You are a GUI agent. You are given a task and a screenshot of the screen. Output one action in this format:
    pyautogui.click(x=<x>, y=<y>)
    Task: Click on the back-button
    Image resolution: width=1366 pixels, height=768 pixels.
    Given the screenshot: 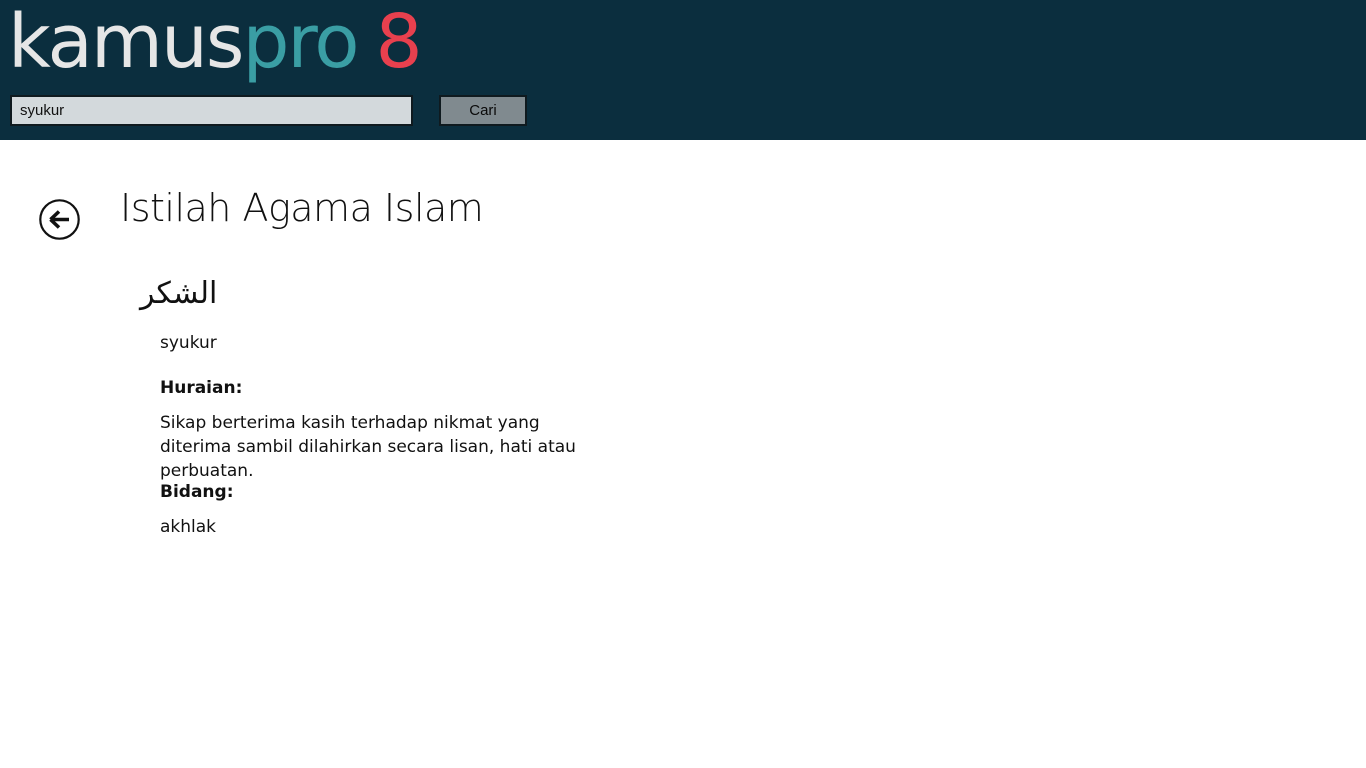 What is the action you would take?
    pyautogui.click(x=59, y=219)
    